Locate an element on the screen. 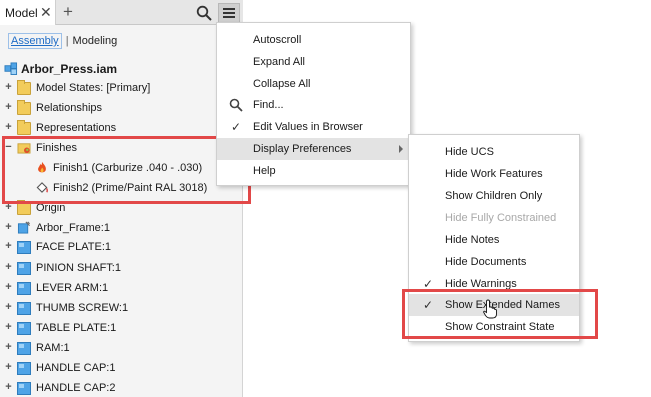  menu-item-collapse-all: Collapse All is located at coordinates (313, 84).